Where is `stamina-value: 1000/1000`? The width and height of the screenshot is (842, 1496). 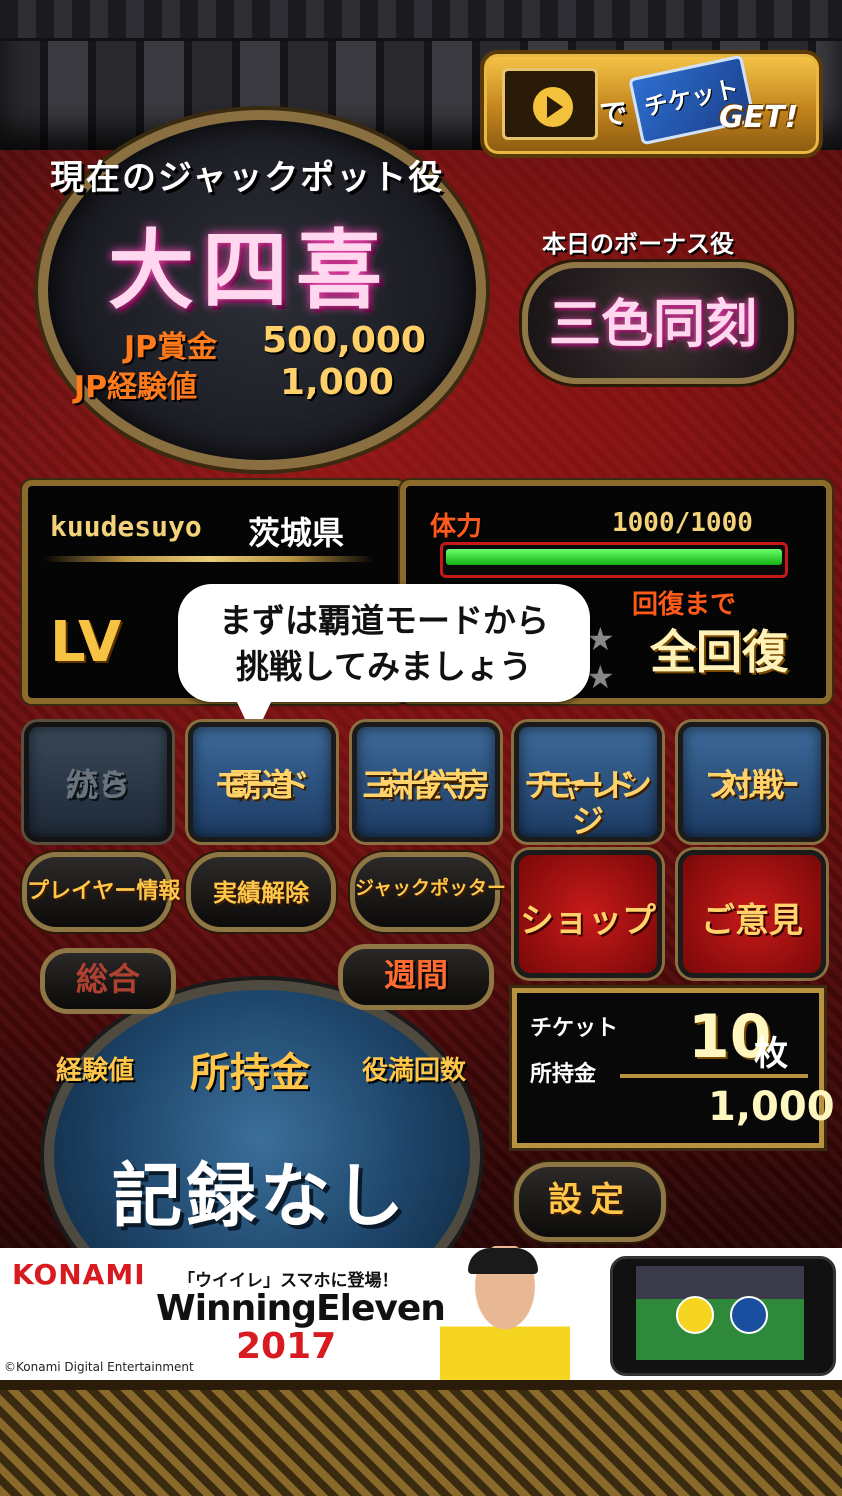
stamina-value: 1000/1000 is located at coordinates (682, 523).